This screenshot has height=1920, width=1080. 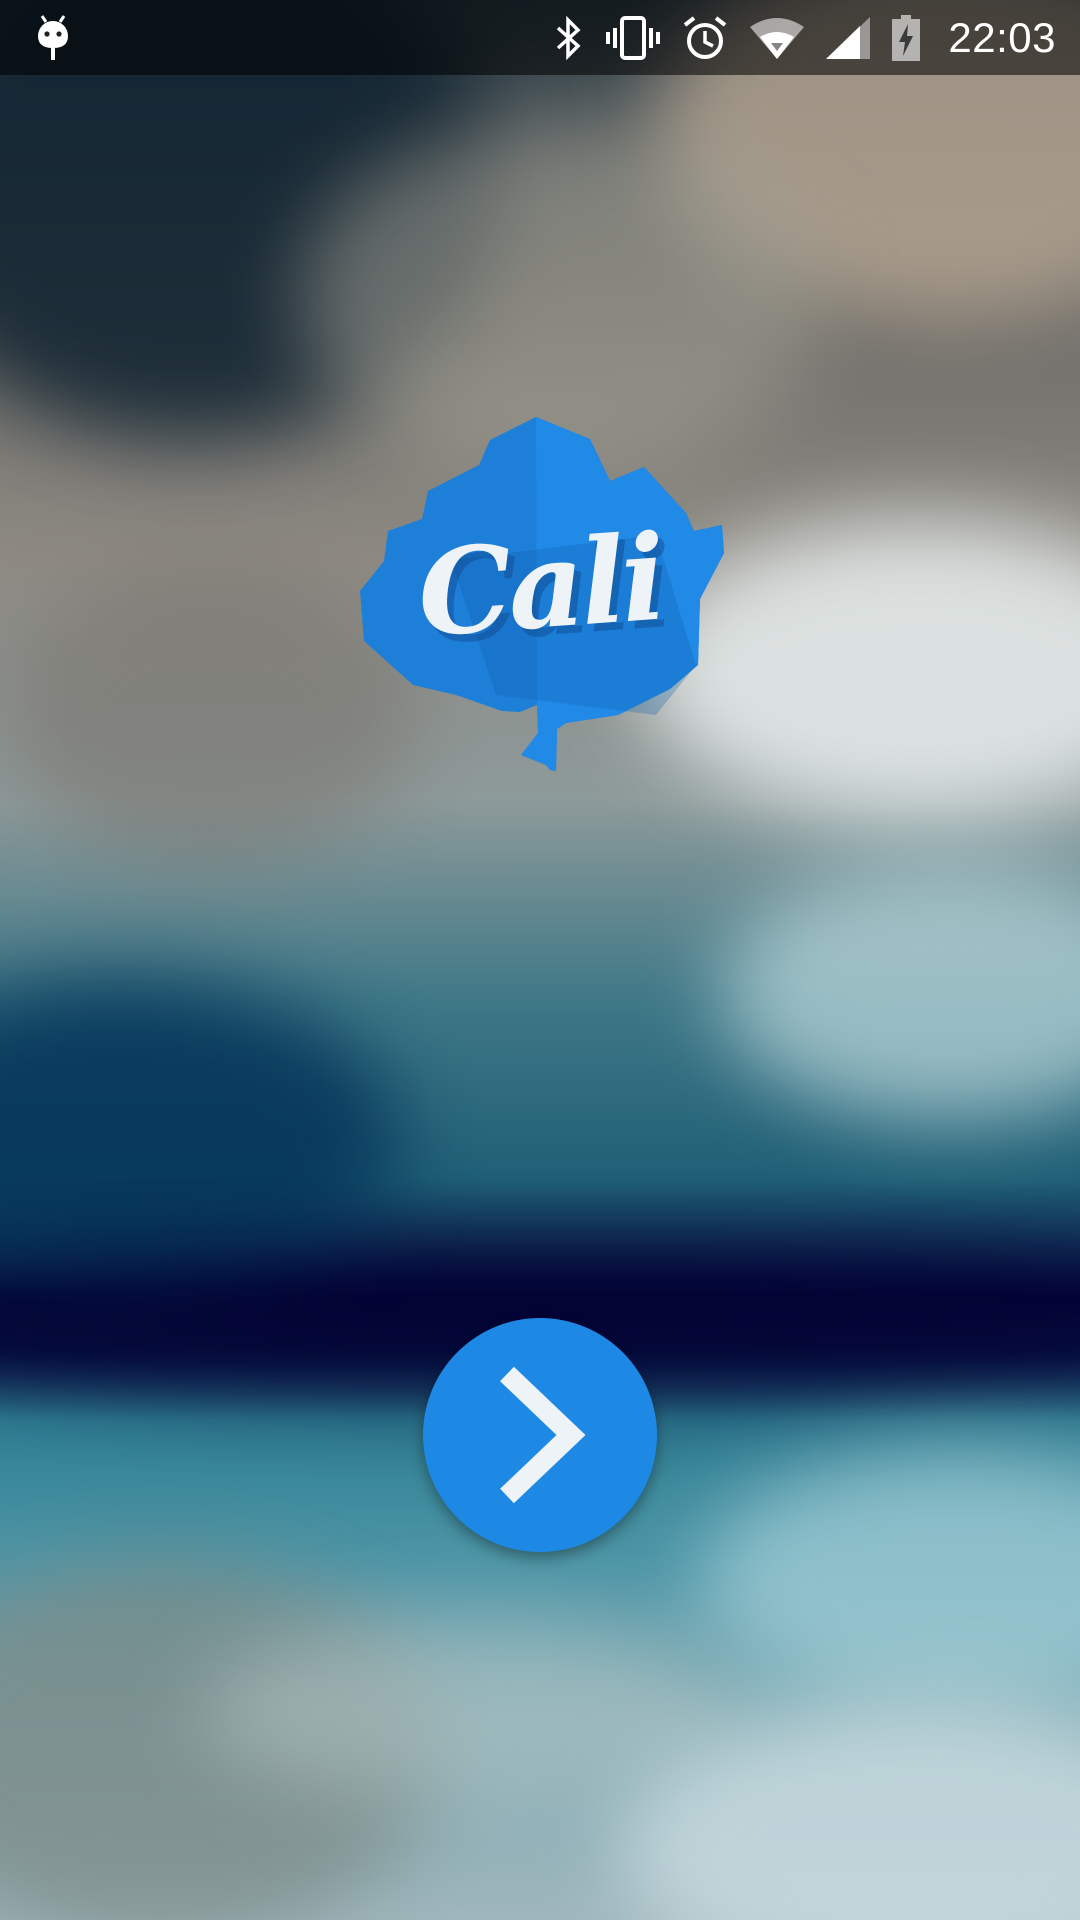 I want to click on logo-text: Cali, so click(x=540, y=585).